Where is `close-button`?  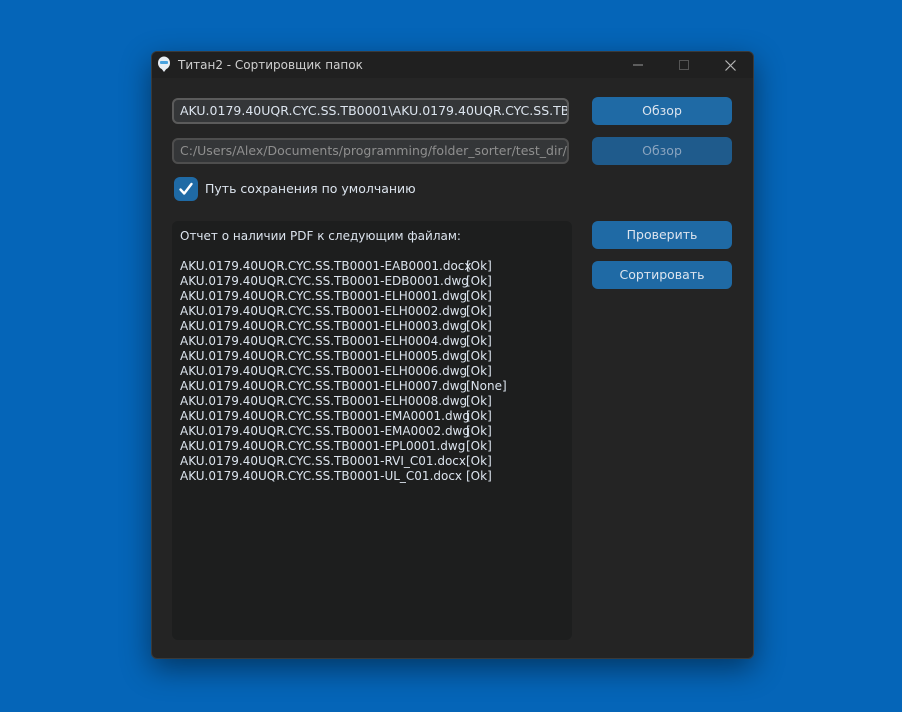 close-button is located at coordinates (730, 65).